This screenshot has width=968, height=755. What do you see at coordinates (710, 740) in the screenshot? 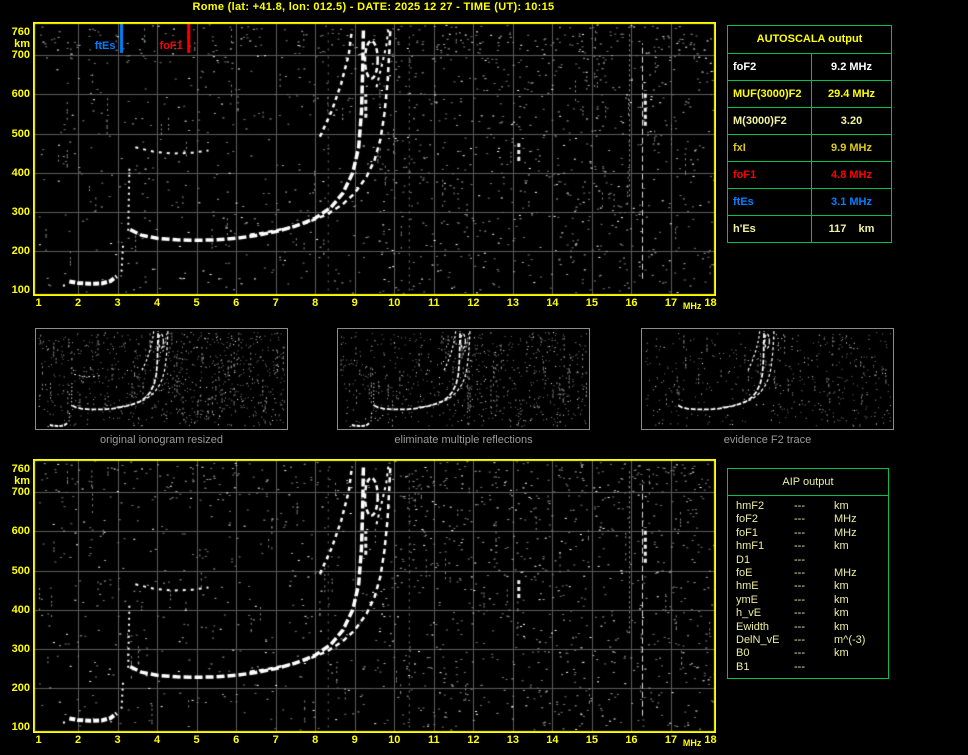
I see `x-tick-label: 18` at bounding box center [710, 740].